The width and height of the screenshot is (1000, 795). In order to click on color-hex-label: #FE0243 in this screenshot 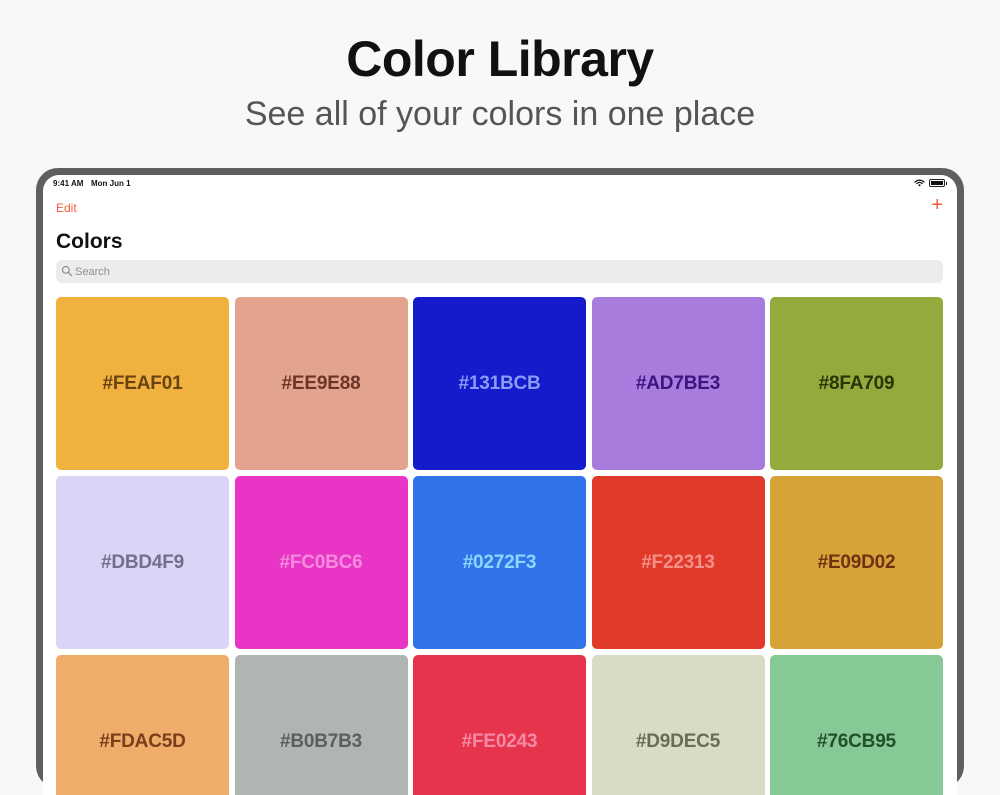, I will do `click(499, 741)`.